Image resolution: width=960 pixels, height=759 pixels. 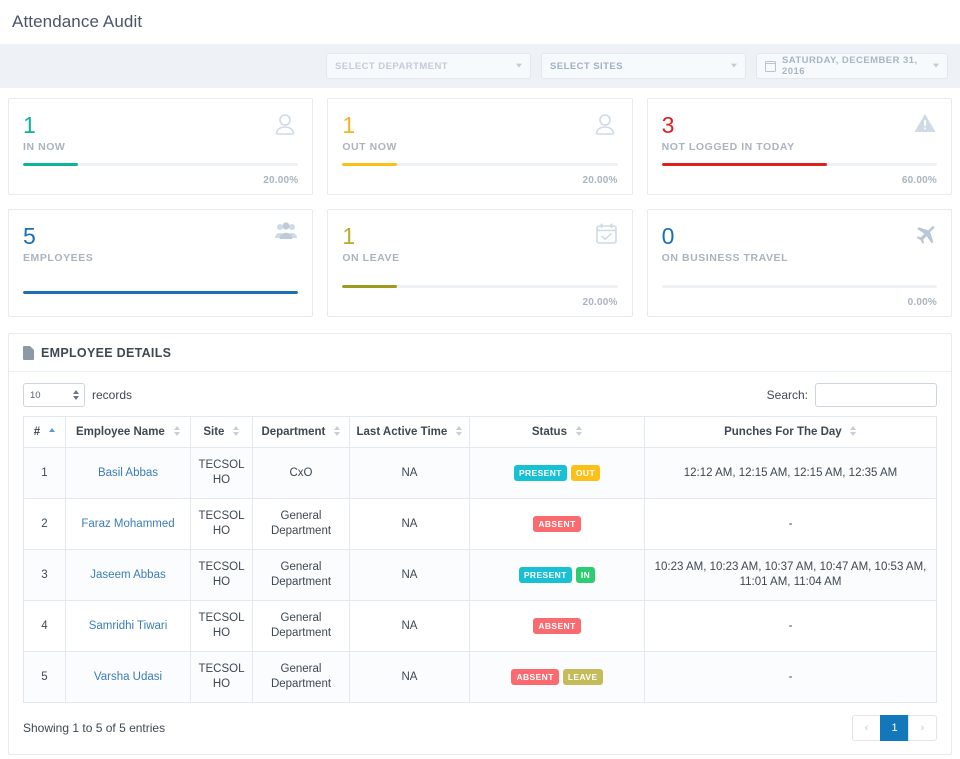 What do you see at coordinates (549, 432) in the screenshot?
I see `column-label: Status` at bounding box center [549, 432].